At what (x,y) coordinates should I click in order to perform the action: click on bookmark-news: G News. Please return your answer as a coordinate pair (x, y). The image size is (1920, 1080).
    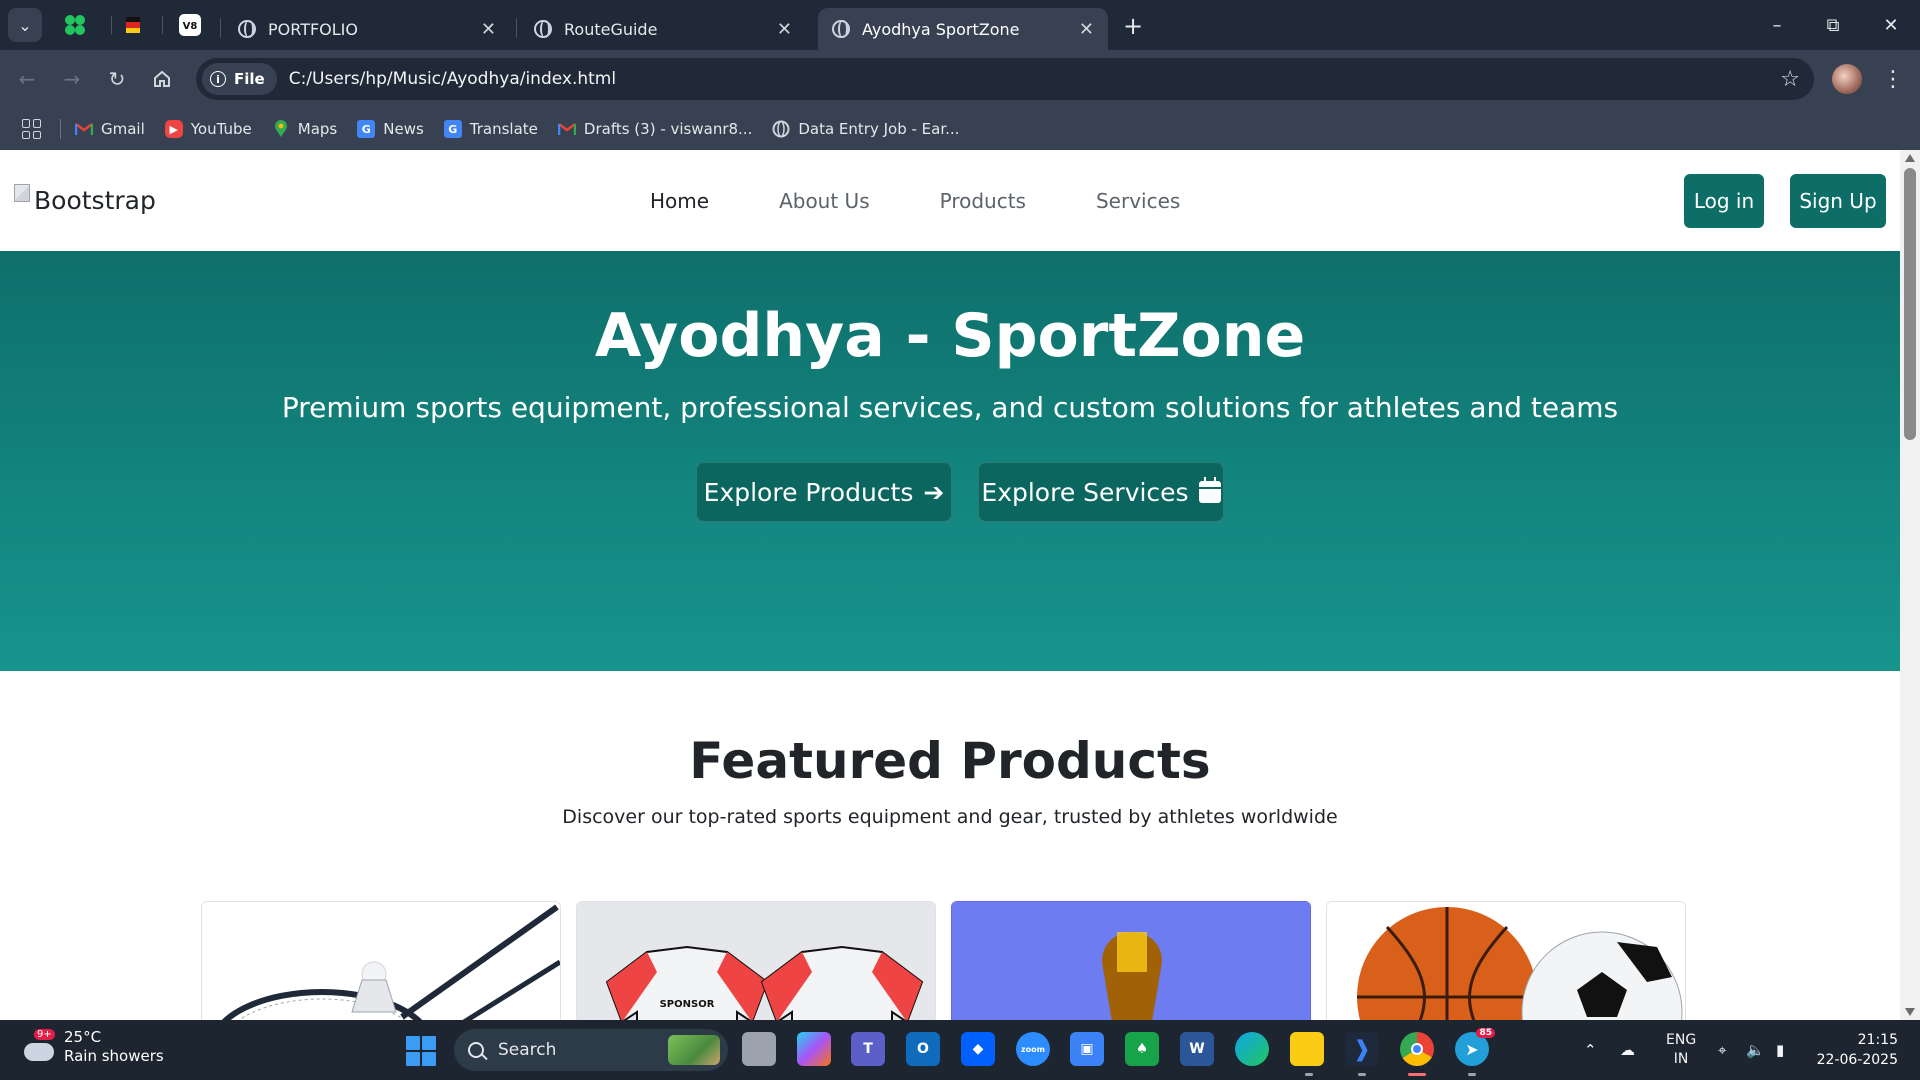
    Looking at the image, I should click on (390, 129).